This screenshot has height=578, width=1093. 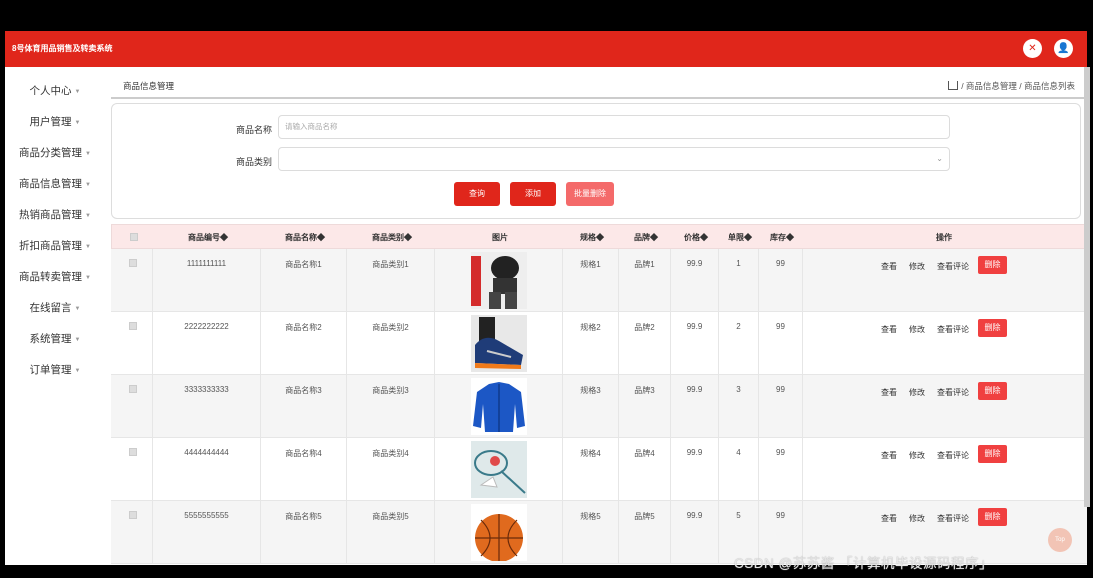 What do you see at coordinates (644, 390) in the screenshot?
I see `product-brand: 品牌3` at bounding box center [644, 390].